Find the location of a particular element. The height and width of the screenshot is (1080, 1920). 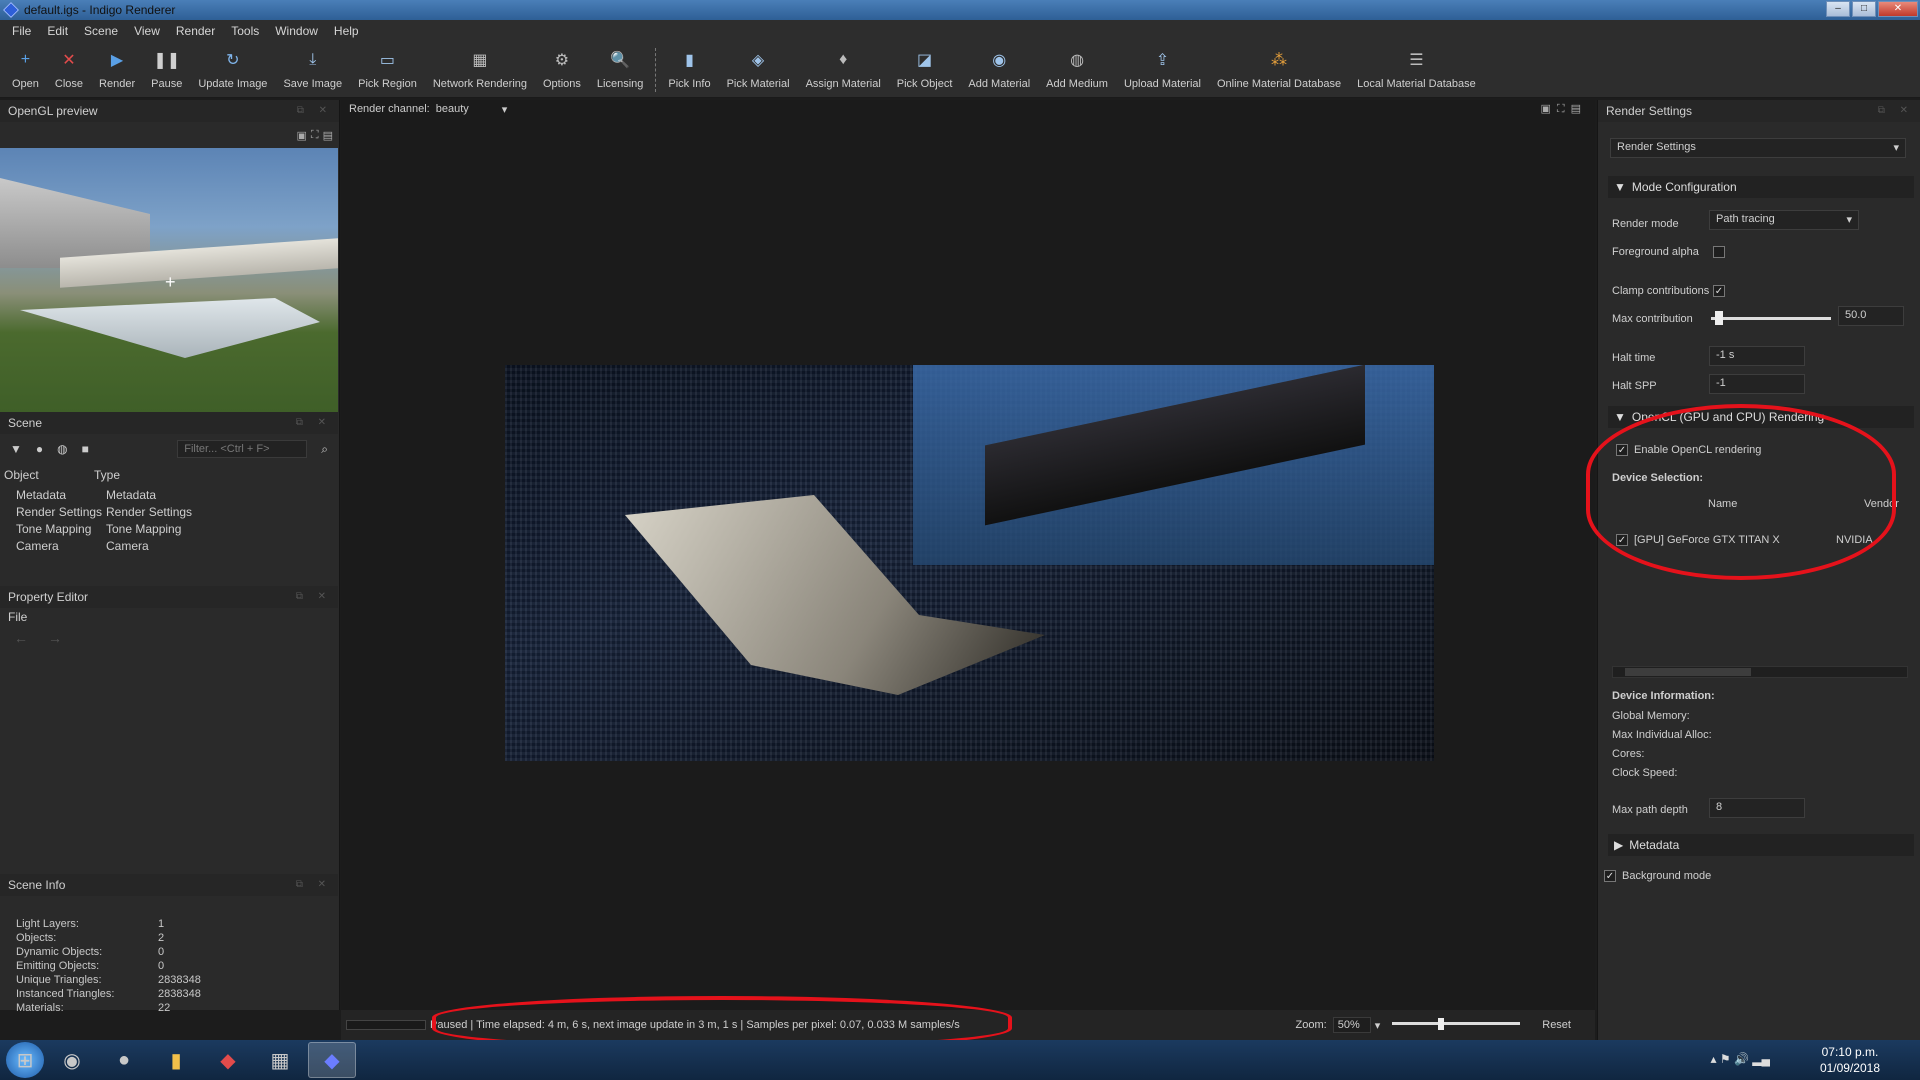

tray-icons: ▴ ⚑ 🔊 ▂▄ is located at coordinates (1740, 1059).